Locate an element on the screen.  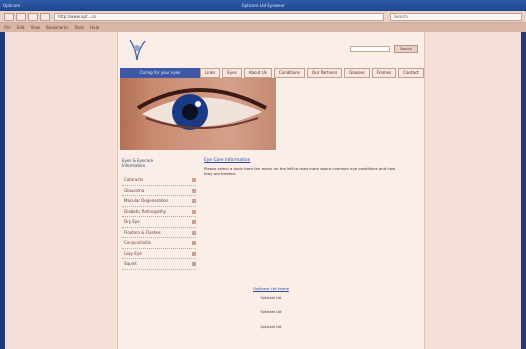
back-button is located at coordinates (9, 17).